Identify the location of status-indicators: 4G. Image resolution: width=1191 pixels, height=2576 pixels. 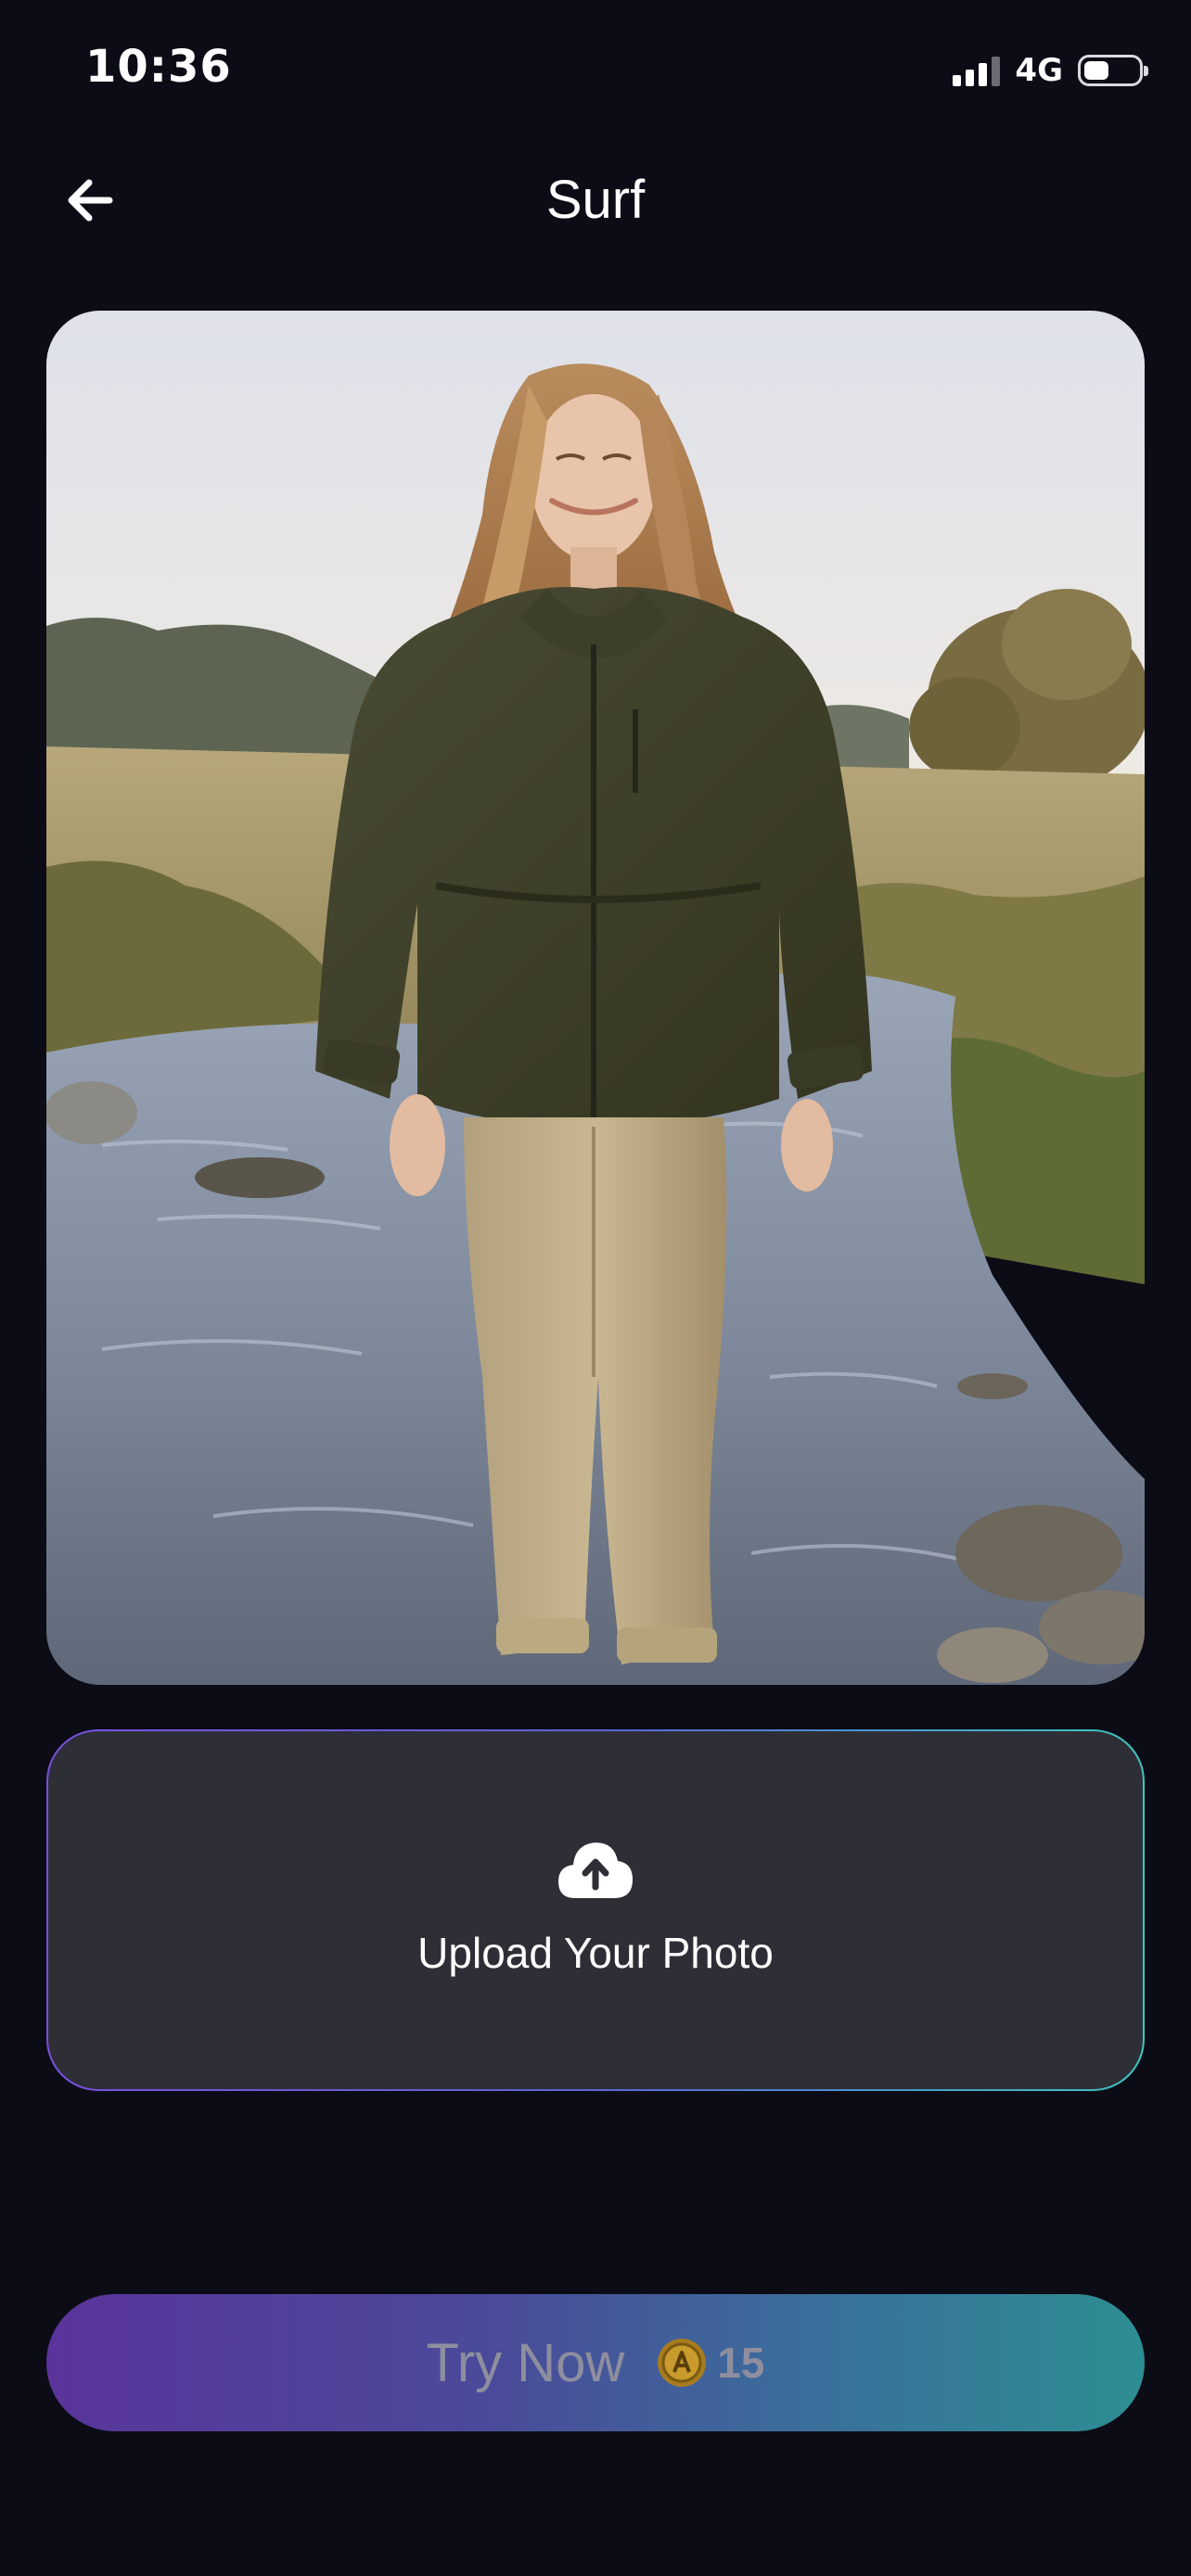
(1050, 71).